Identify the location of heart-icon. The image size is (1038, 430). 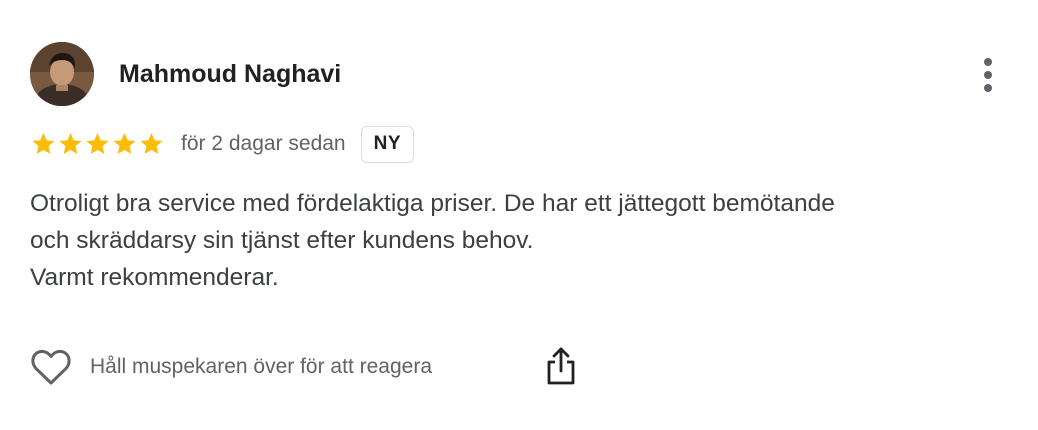
(51, 367).